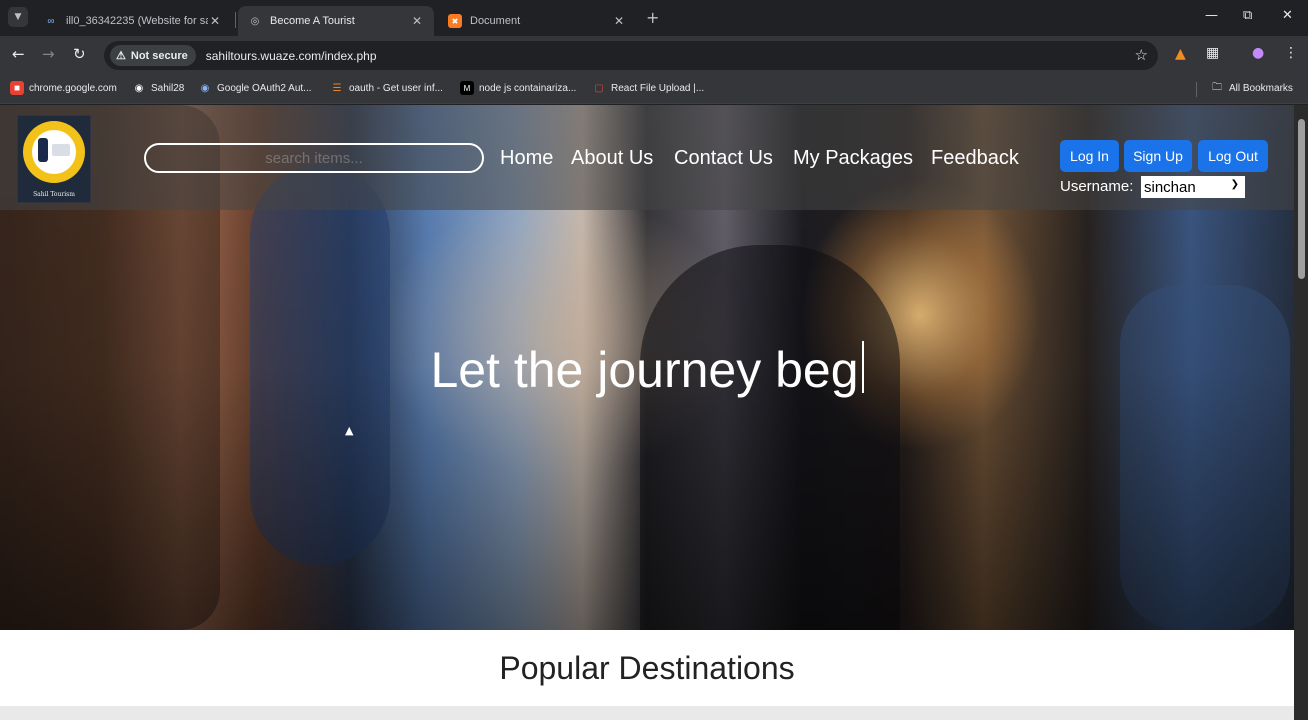 The width and height of the screenshot is (1308, 720). Describe the element at coordinates (235, 20) in the screenshot. I see `tab-divider` at that location.